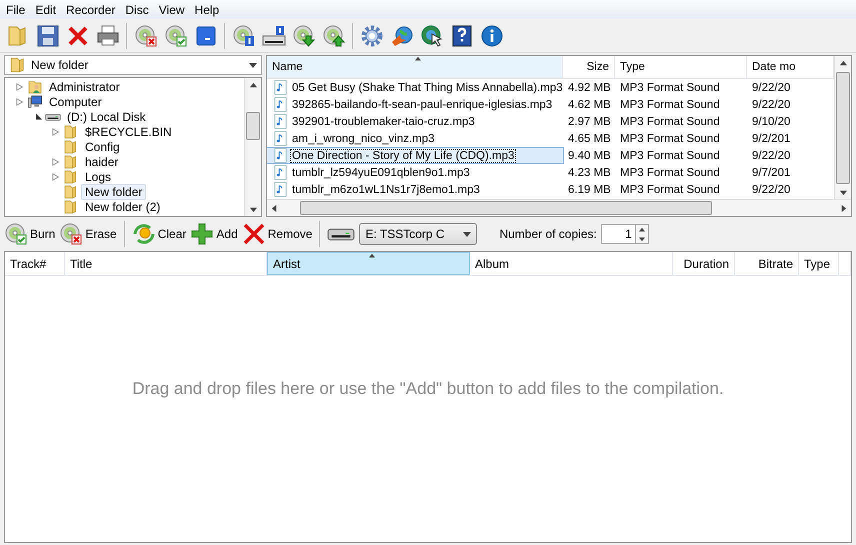  I want to click on file-name: 392865-bailando-ft-sean-paul-enrique-iglesias.mp3, so click(422, 105).